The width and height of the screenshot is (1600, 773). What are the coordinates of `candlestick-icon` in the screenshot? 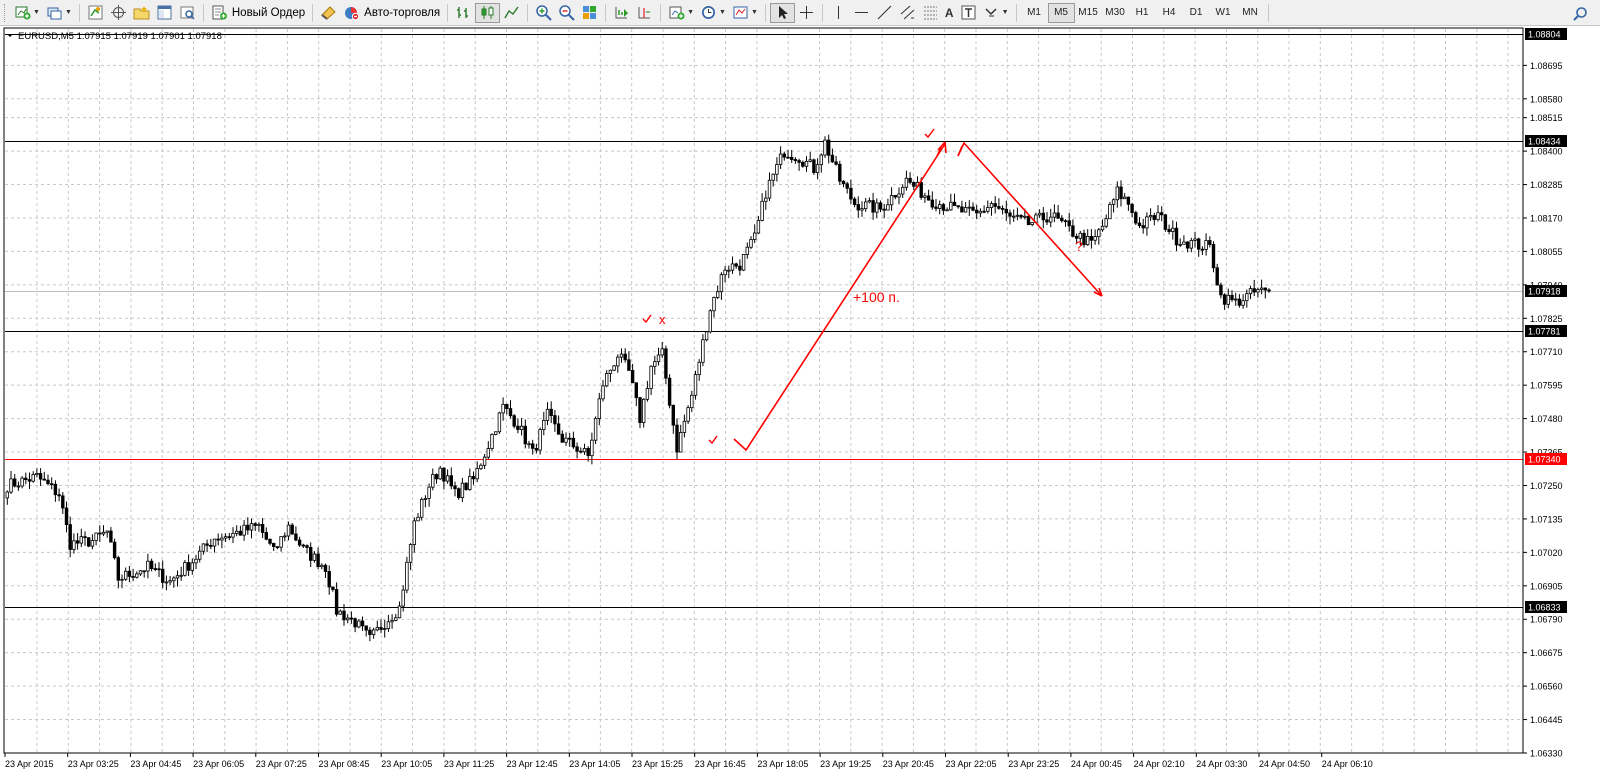 It's located at (487, 12).